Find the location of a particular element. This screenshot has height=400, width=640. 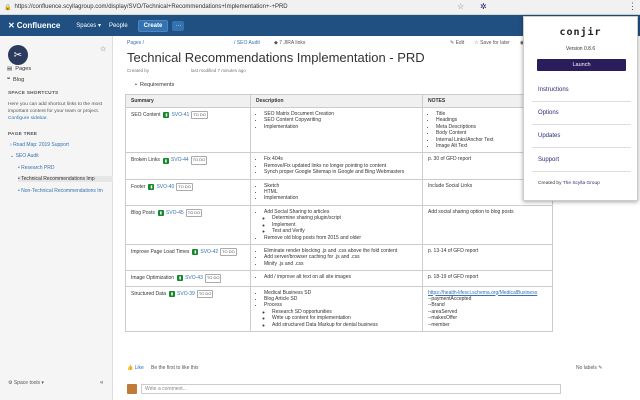

people-link: People is located at coordinates (118, 26).